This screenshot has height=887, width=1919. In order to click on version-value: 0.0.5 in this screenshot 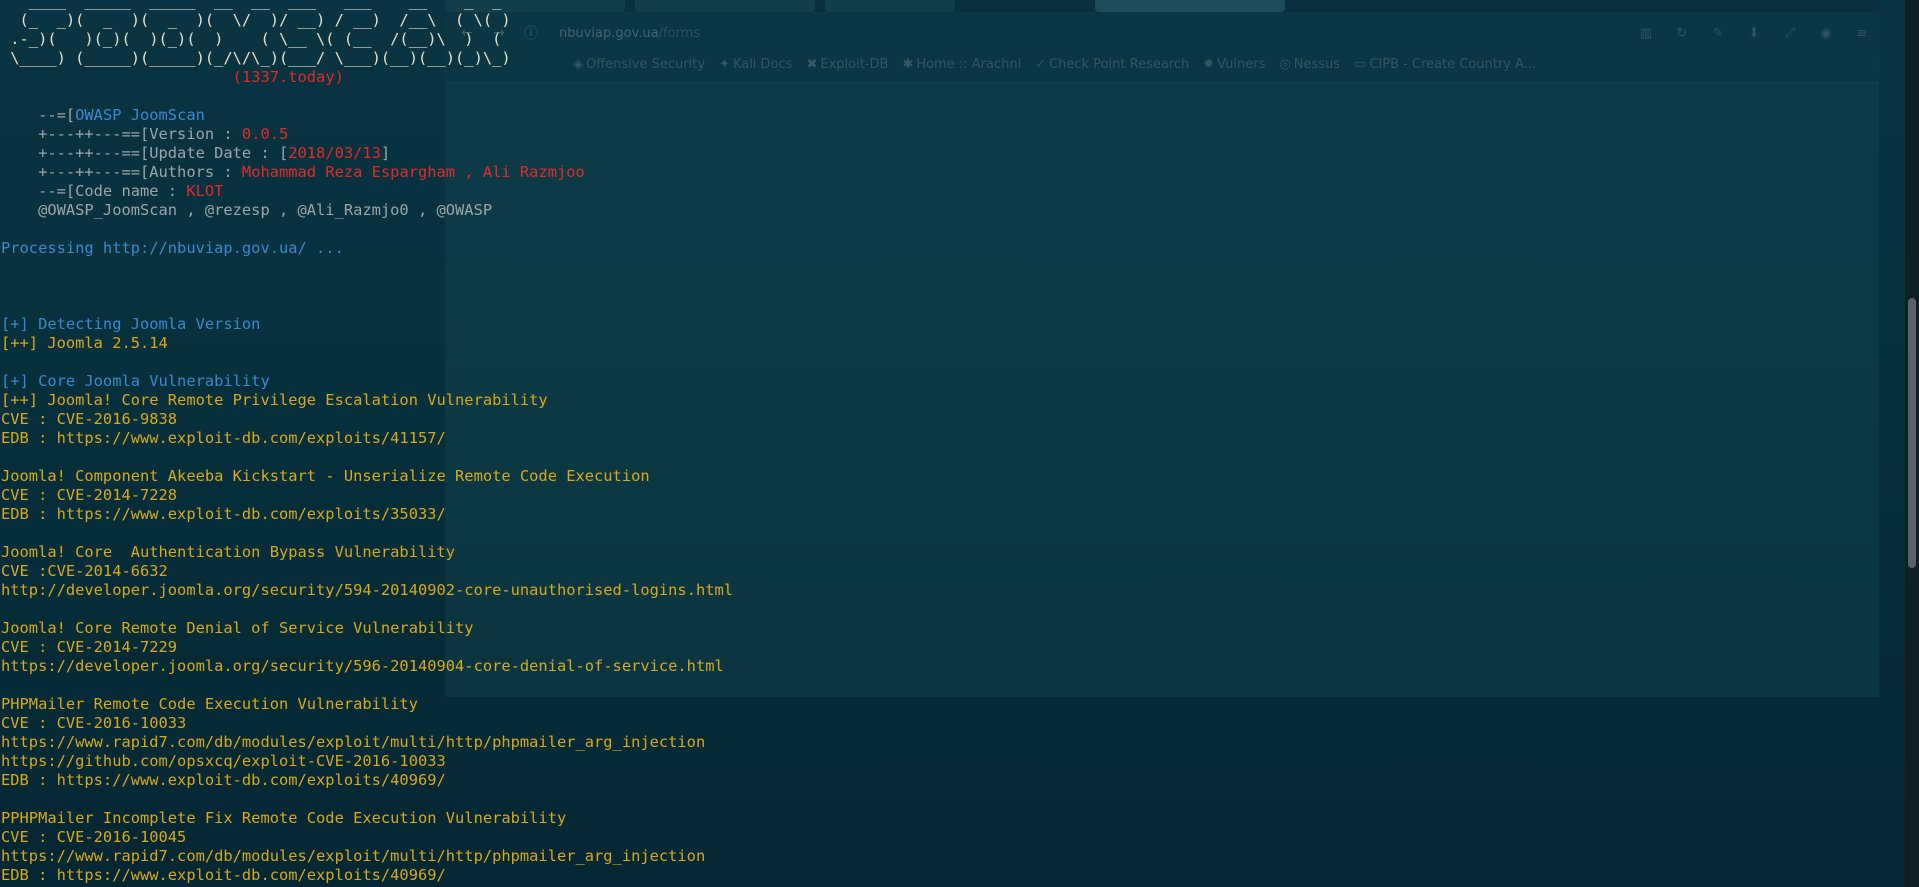, I will do `click(265, 134)`.